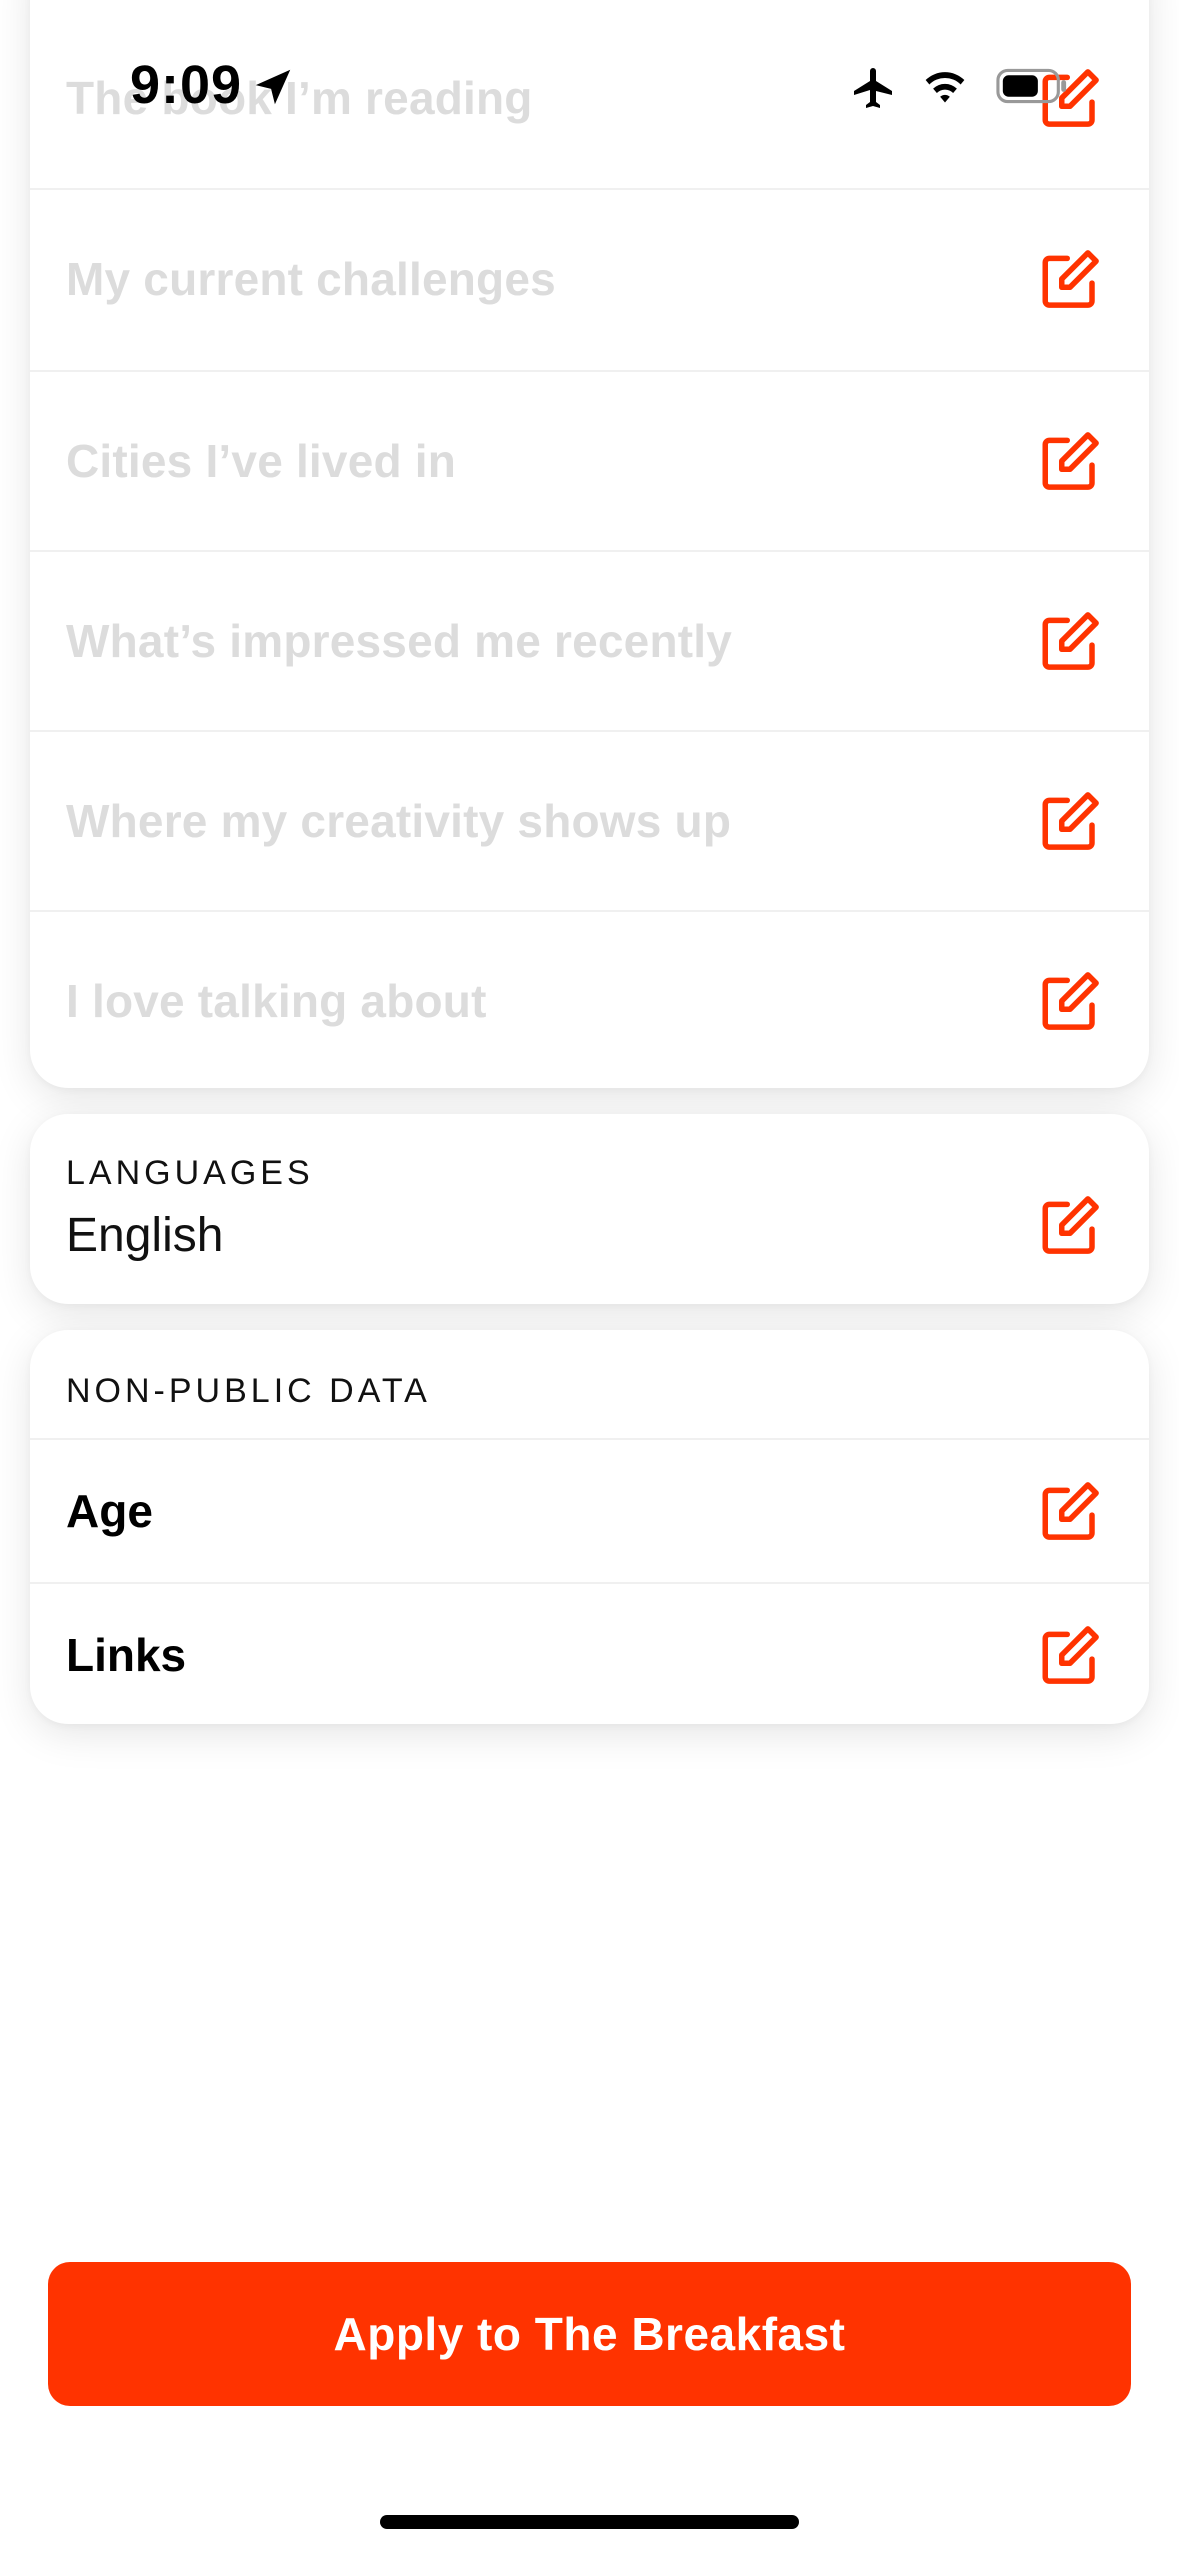  Describe the element at coordinates (589, 461) in the screenshot. I see `prompt-row: Cities I’ve lived in` at that location.